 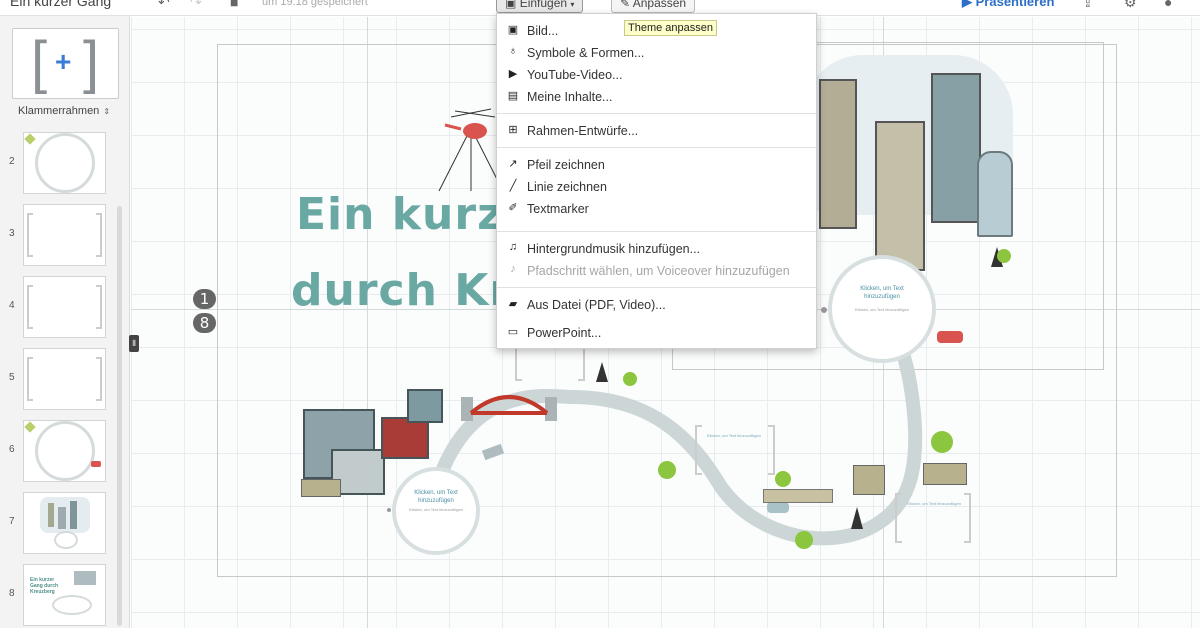 I want to click on thumbnail-preview: Ein kurzer Gang durch Kreuzberg, so click(x=64, y=595).